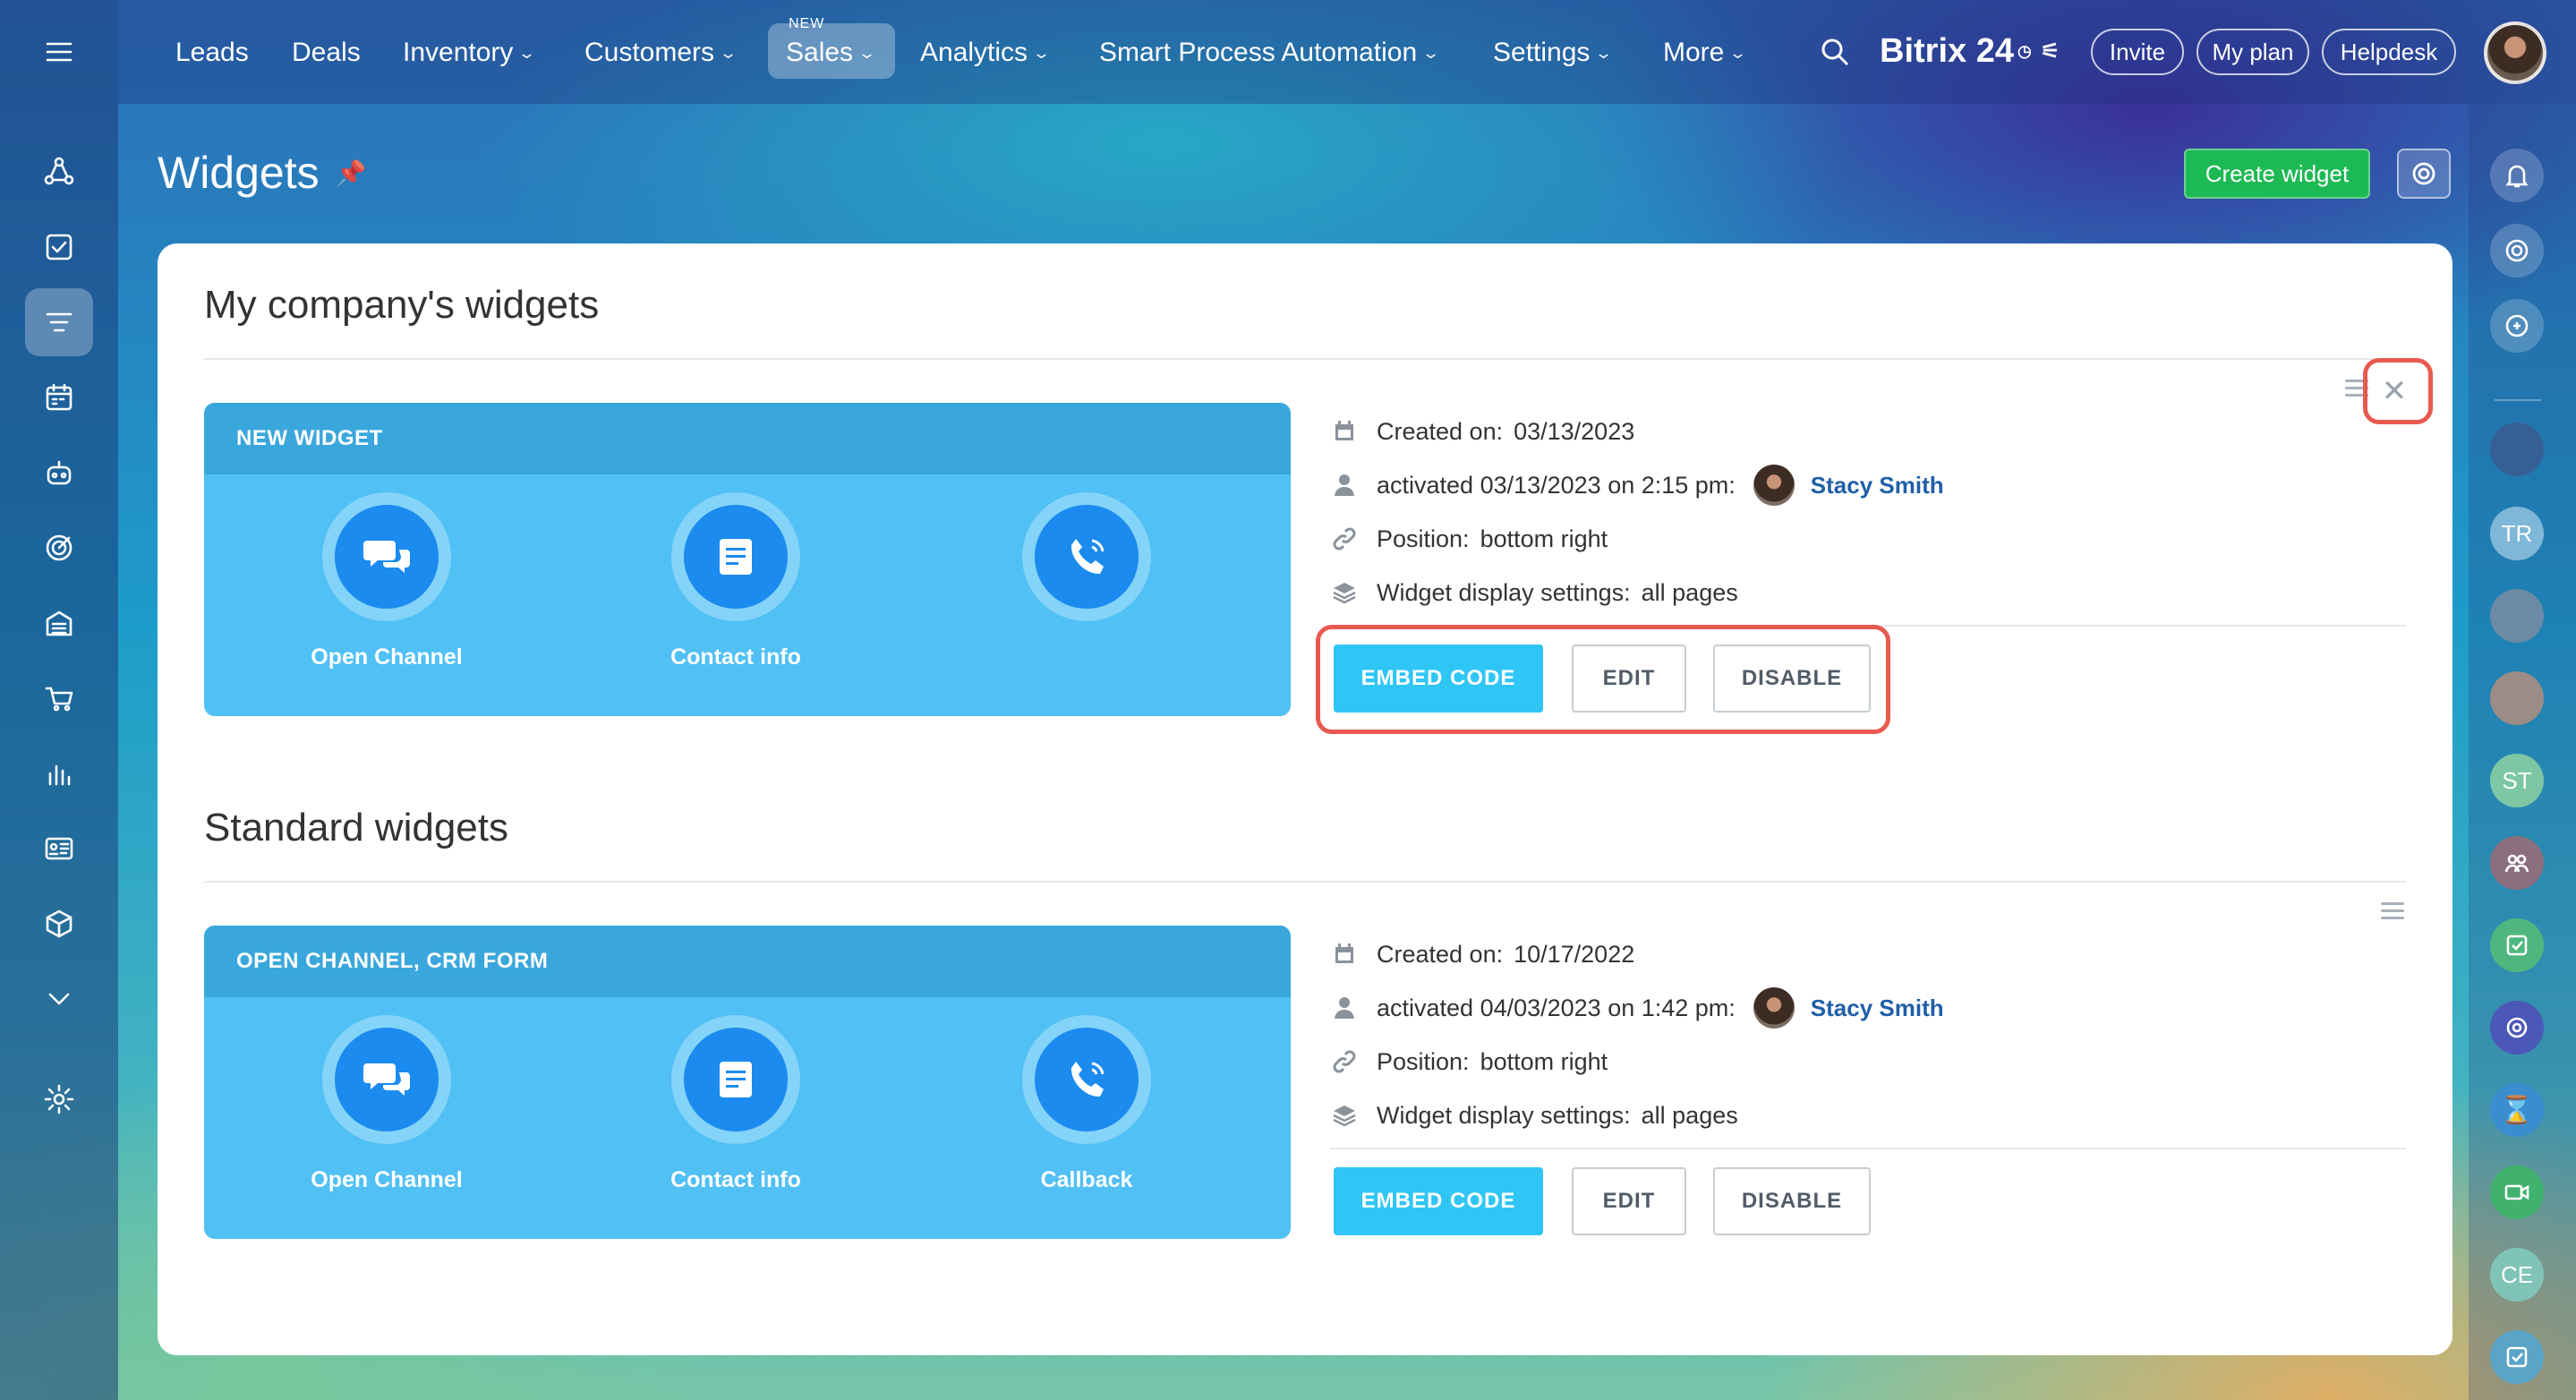 This screenshot has width=2576, height=1400. Describe the element at coordinates (1556, 485) in the screenshot. I see `activated-text: activated 03/13/2023 on 2:15 pm:` at that location.